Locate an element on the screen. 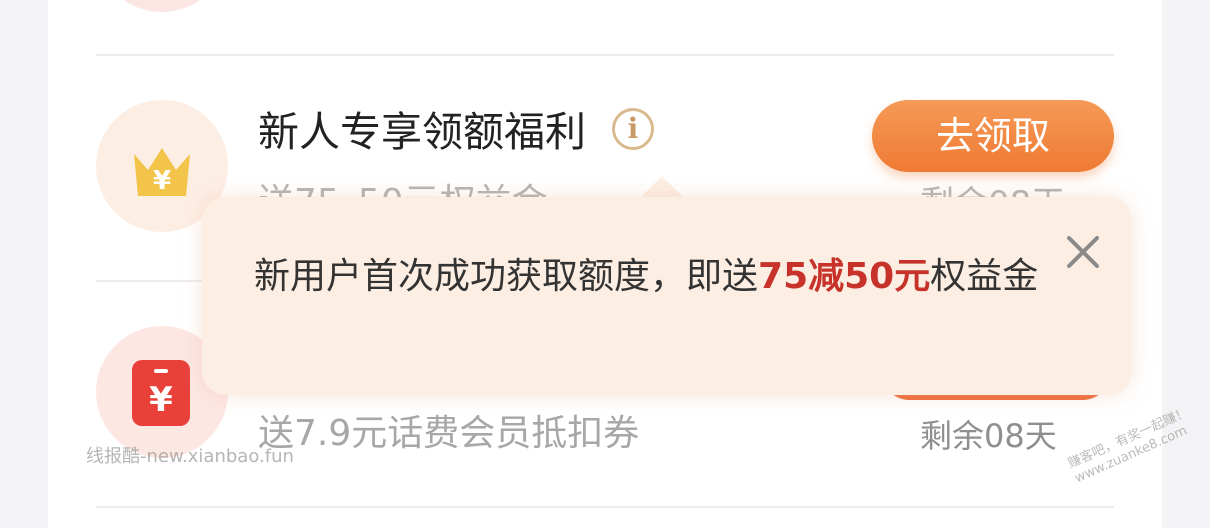  watermark-left: 线报酷-new.xianbao.fun is located at coordinates (190, 456).